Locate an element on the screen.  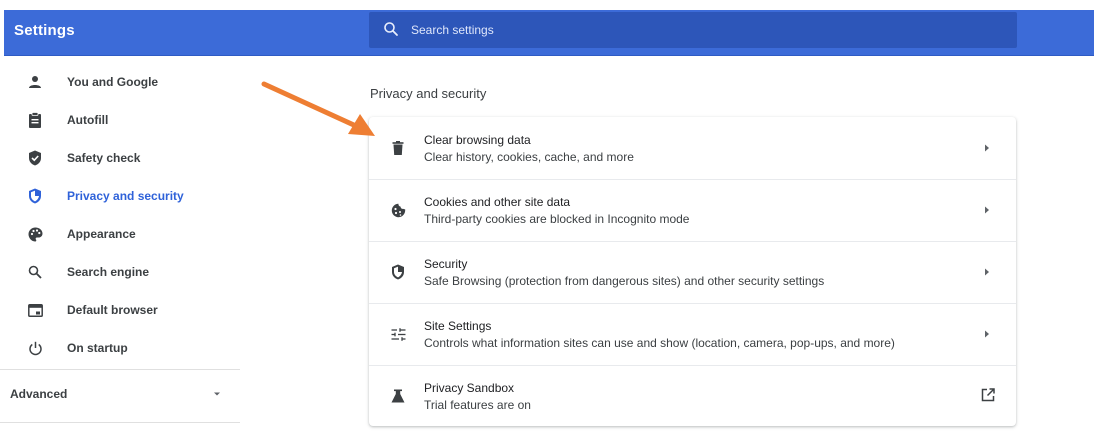
sidebar-item-privacy-and-security: Privacy and security is located at coordinates (120, 196).